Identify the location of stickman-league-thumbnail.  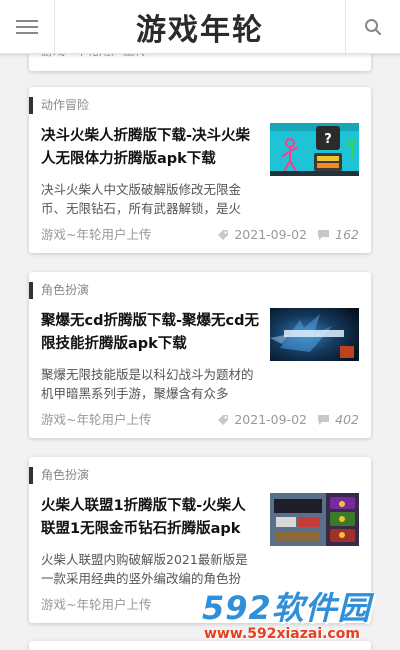
(314, 519).